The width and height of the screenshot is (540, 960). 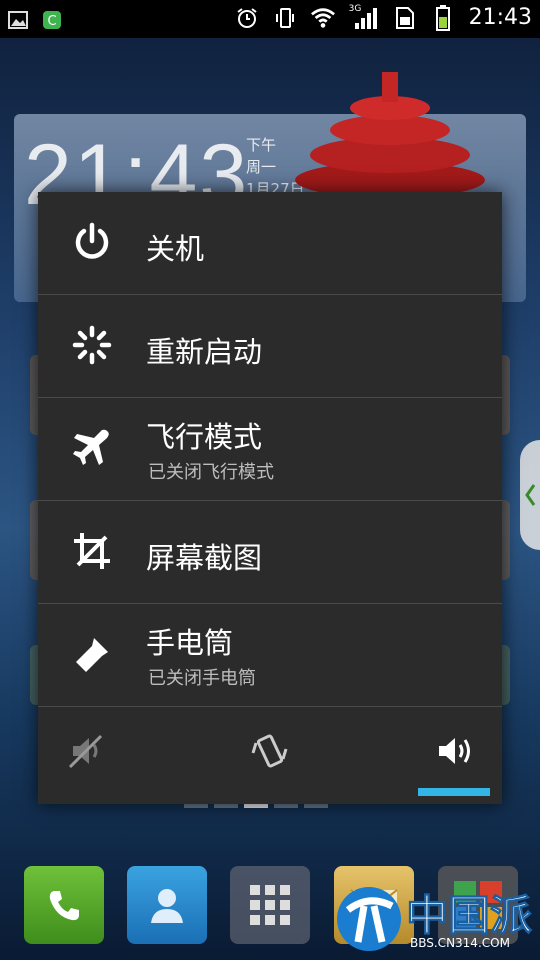 What do you see at coordinates (211, 472) in the screenshot?
I see `airplane-mode-status: 已关闭飞行模式` at bounding box center [211, 472].